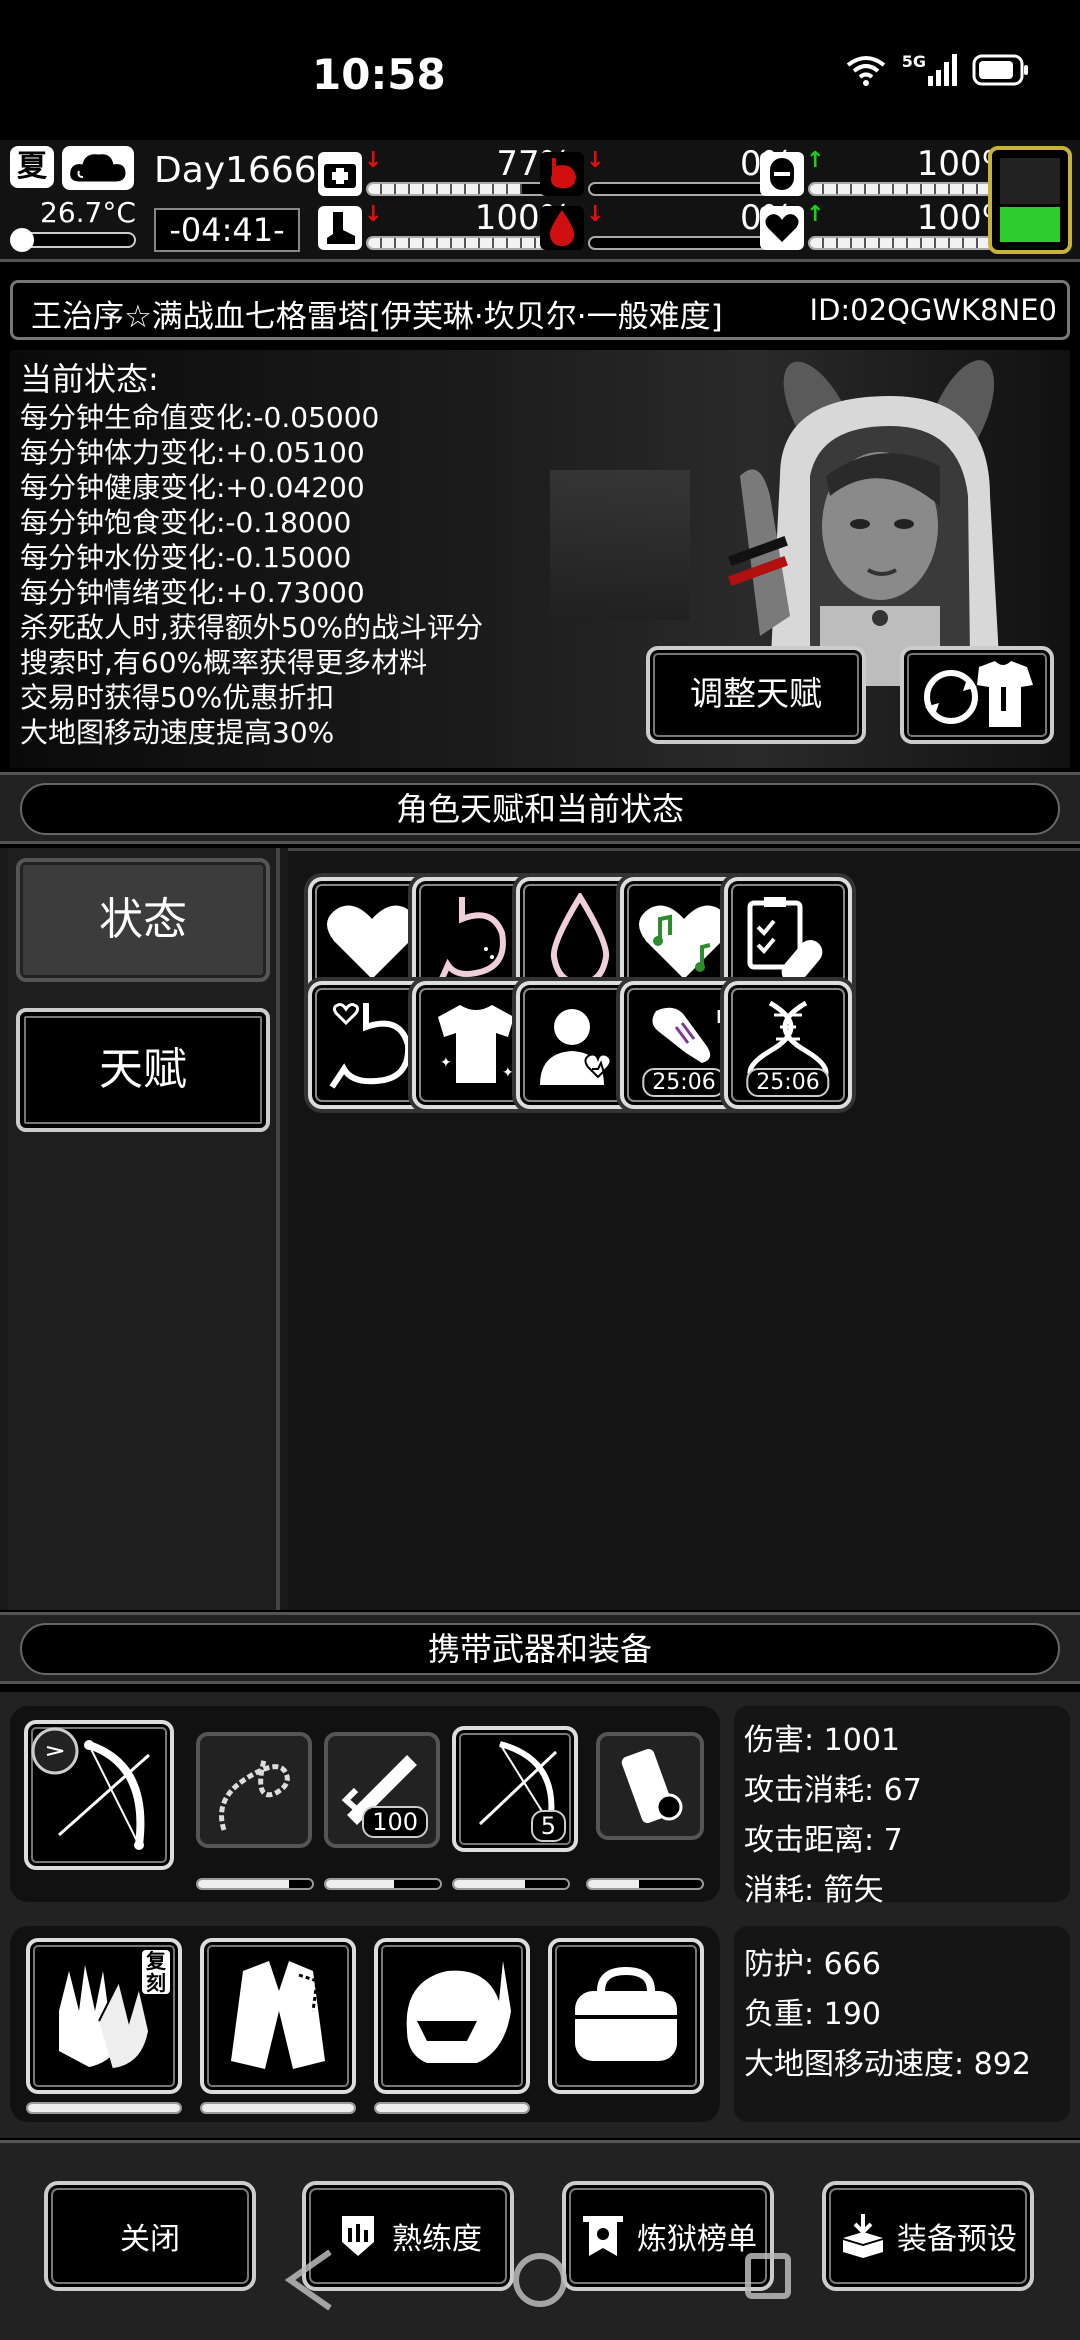 The image size is (1080, 2340). What do you see at coordinates (395, 1822) in the screenshot?
I see `gun-ammo-count: 100` at bounding box center [395, 1822].